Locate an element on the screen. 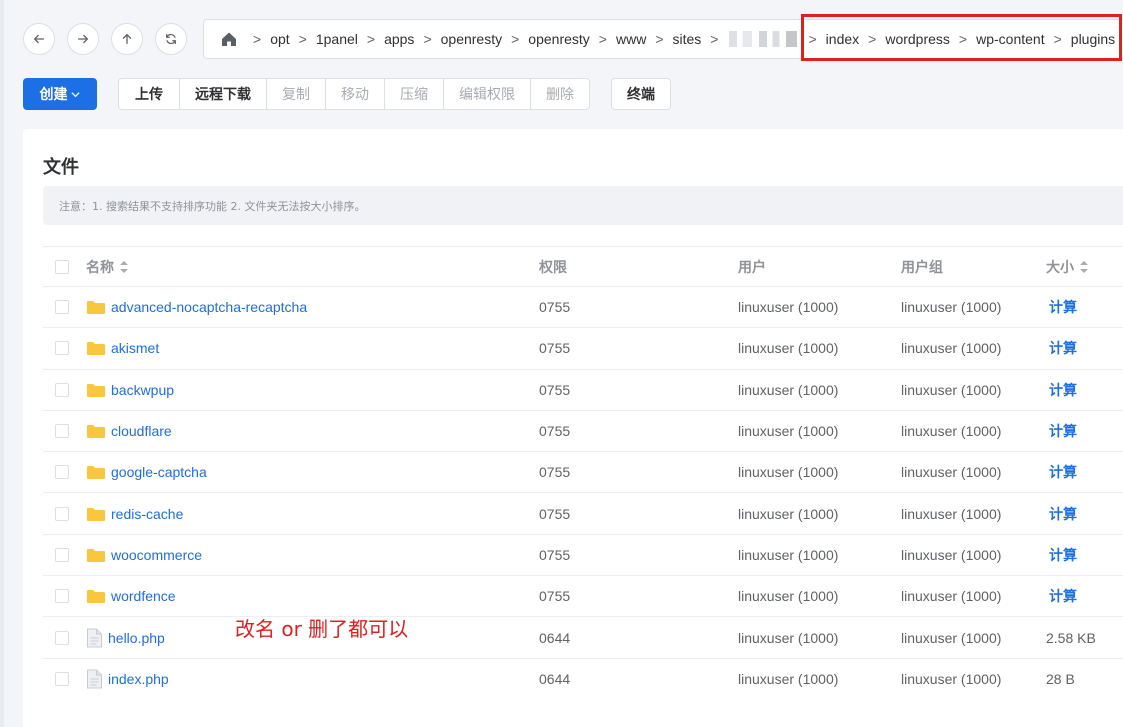 This screenshot has width=1123, height=727. move-button: 移动 is located at coordinates (355, 94).